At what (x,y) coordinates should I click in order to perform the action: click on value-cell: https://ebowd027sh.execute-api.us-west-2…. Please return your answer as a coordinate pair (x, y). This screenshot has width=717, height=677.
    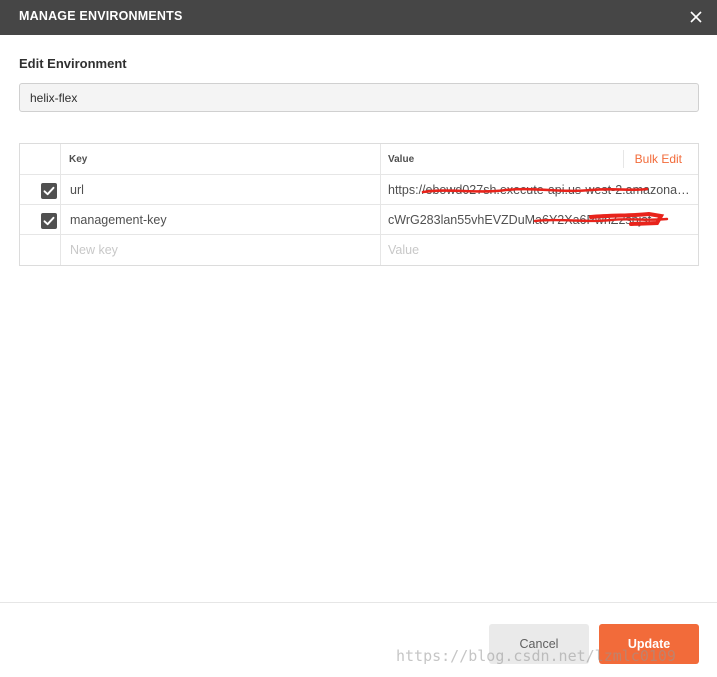
    Looking at the image, I should click on (539, 189).